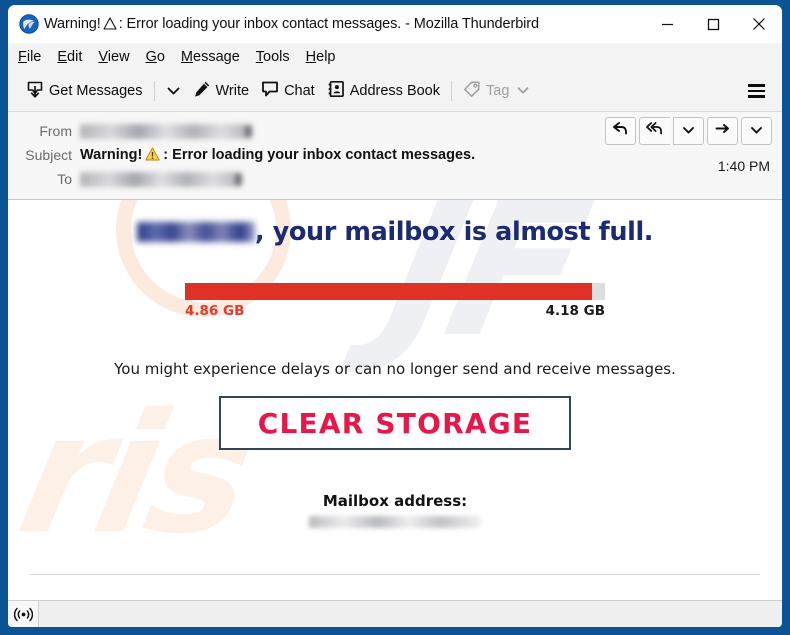 The height and width of the screenshot is (635, 790). What do you see at coordinates (395, 501) in the screenshot?
I see `mailbox-address-title: Mailbox address:` at bounding box center [395, 501].